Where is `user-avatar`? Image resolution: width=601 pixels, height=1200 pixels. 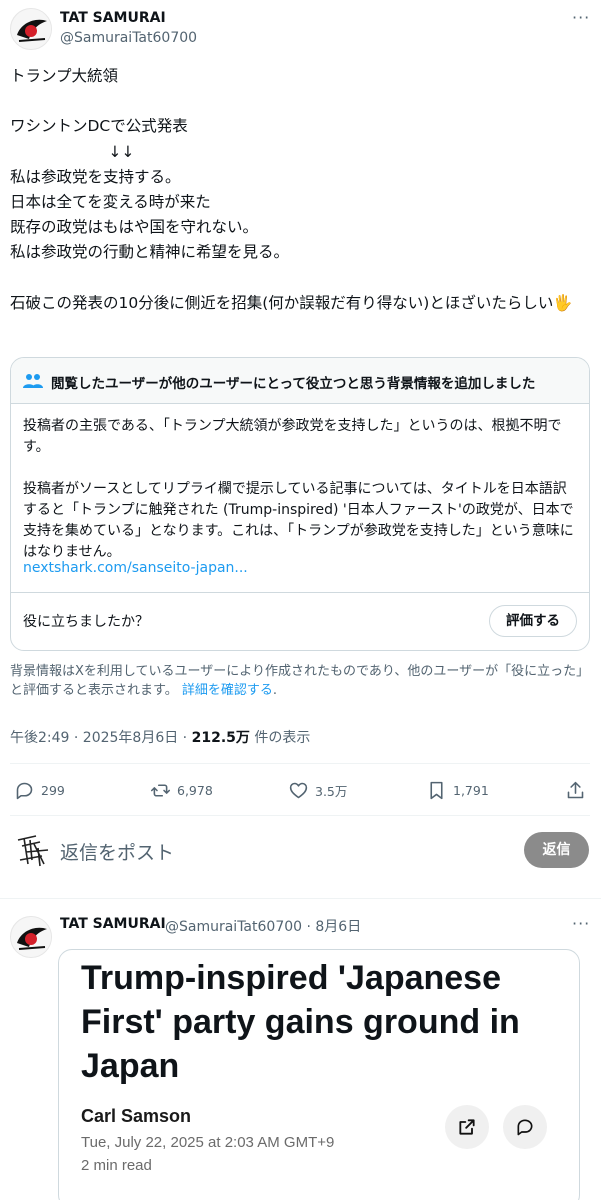 user-avatar is located at coordinates (34, 850).